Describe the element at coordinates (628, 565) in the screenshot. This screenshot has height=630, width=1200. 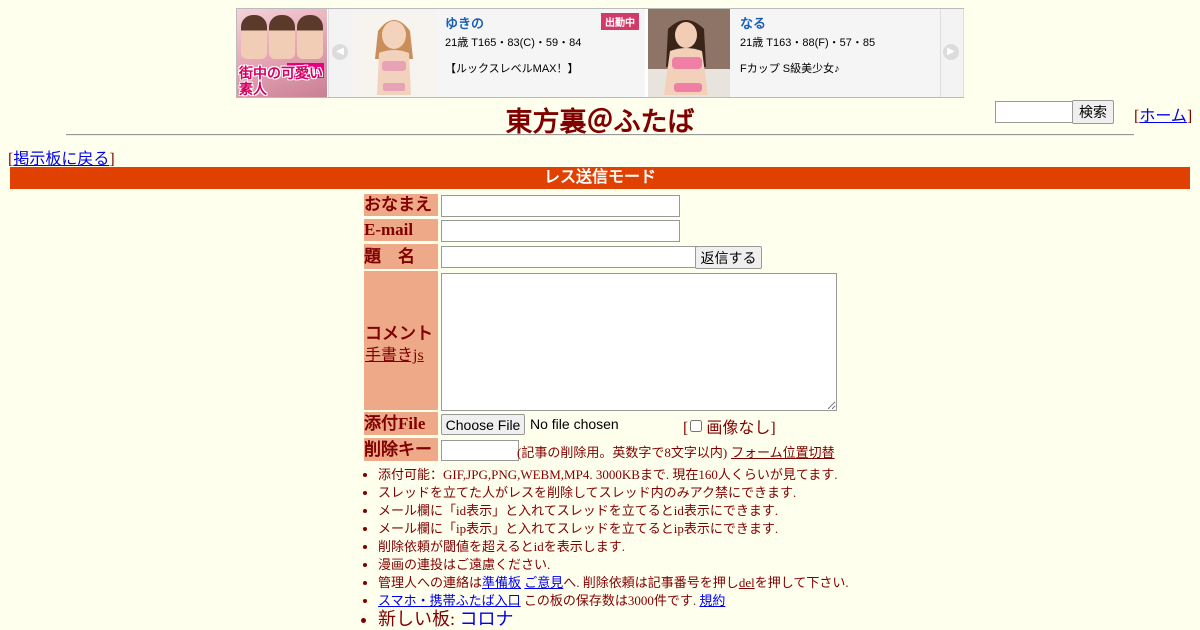
I see `list-item: 漫画の連投はご遠慮ください.` at that location.